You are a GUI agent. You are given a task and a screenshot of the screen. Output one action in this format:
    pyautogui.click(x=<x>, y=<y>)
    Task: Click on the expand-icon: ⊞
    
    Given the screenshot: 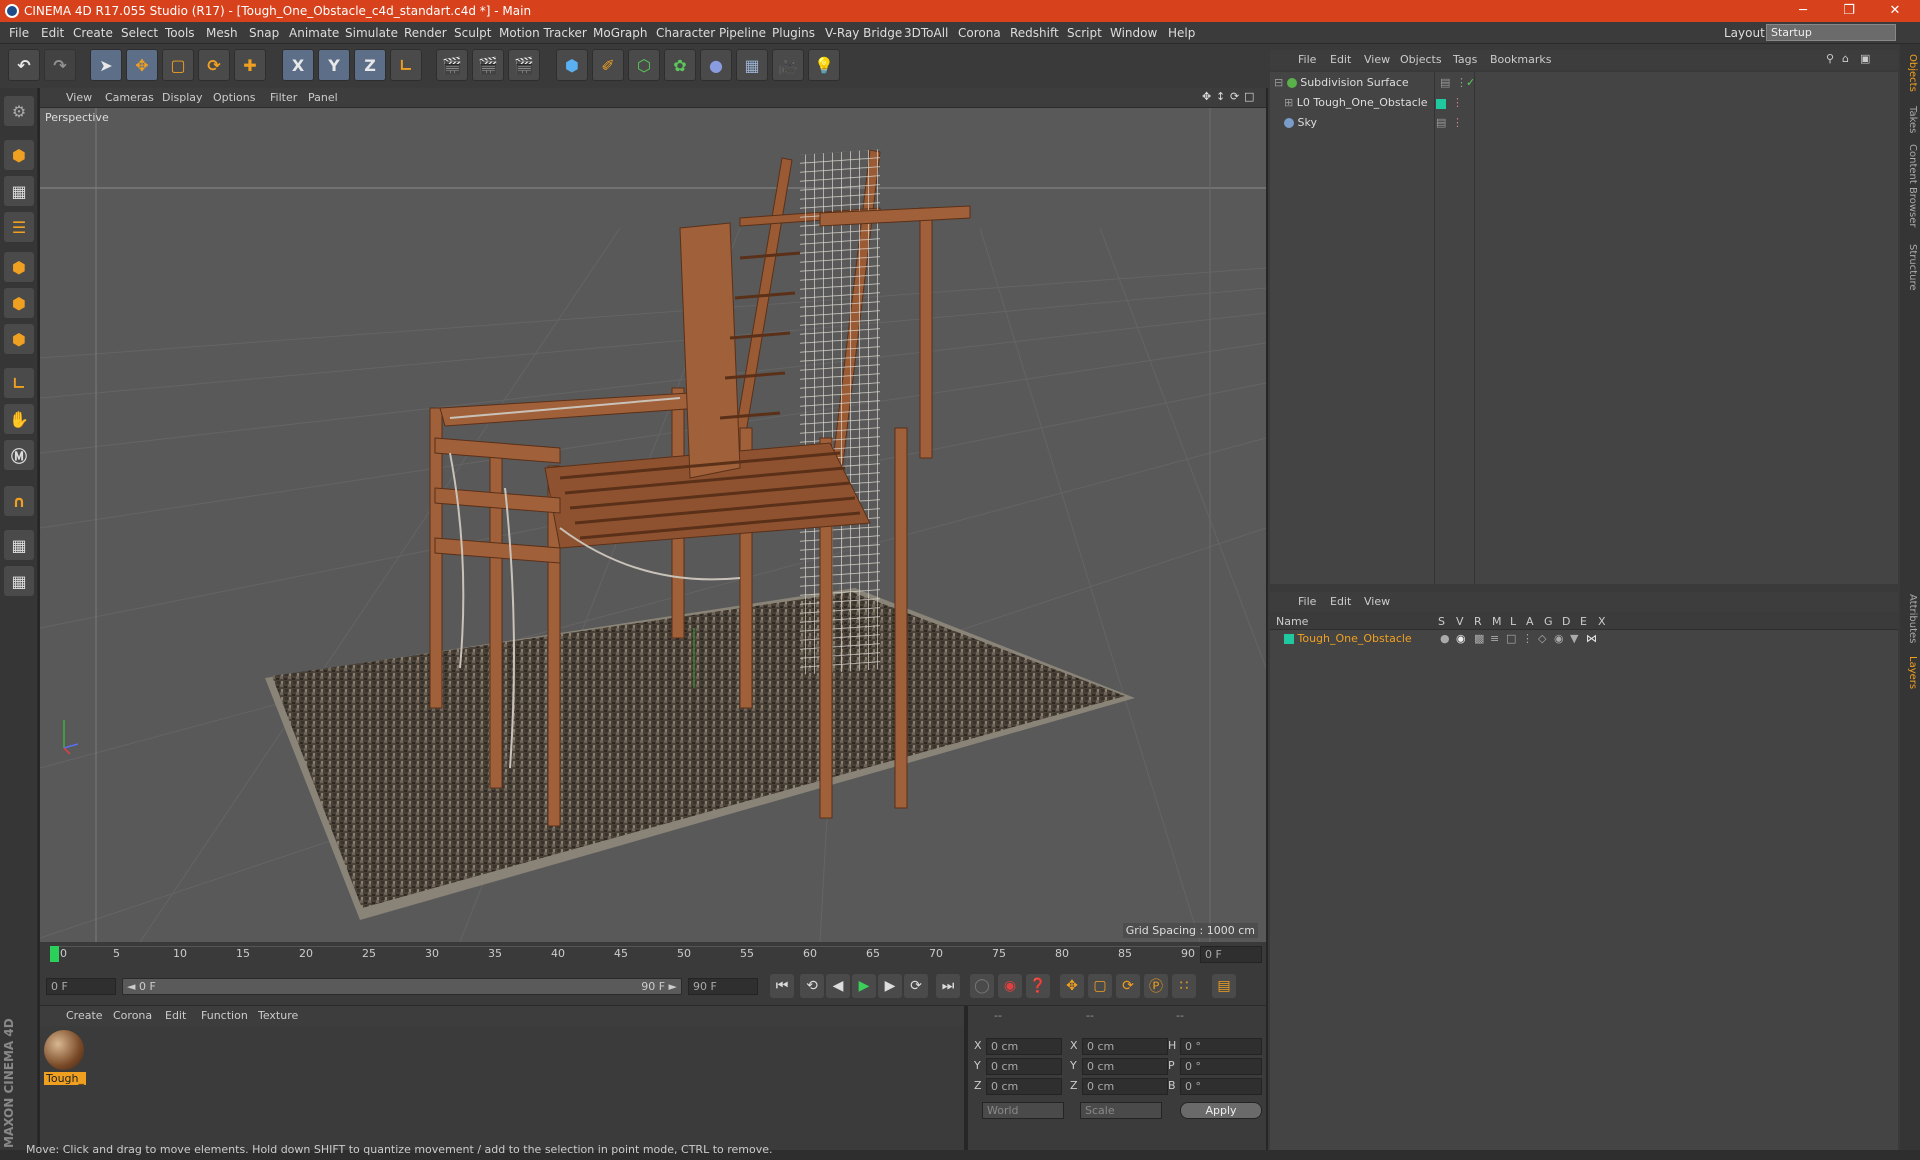 What is the action you would take?
    pyautogui.click(x=1288, y=102)
    